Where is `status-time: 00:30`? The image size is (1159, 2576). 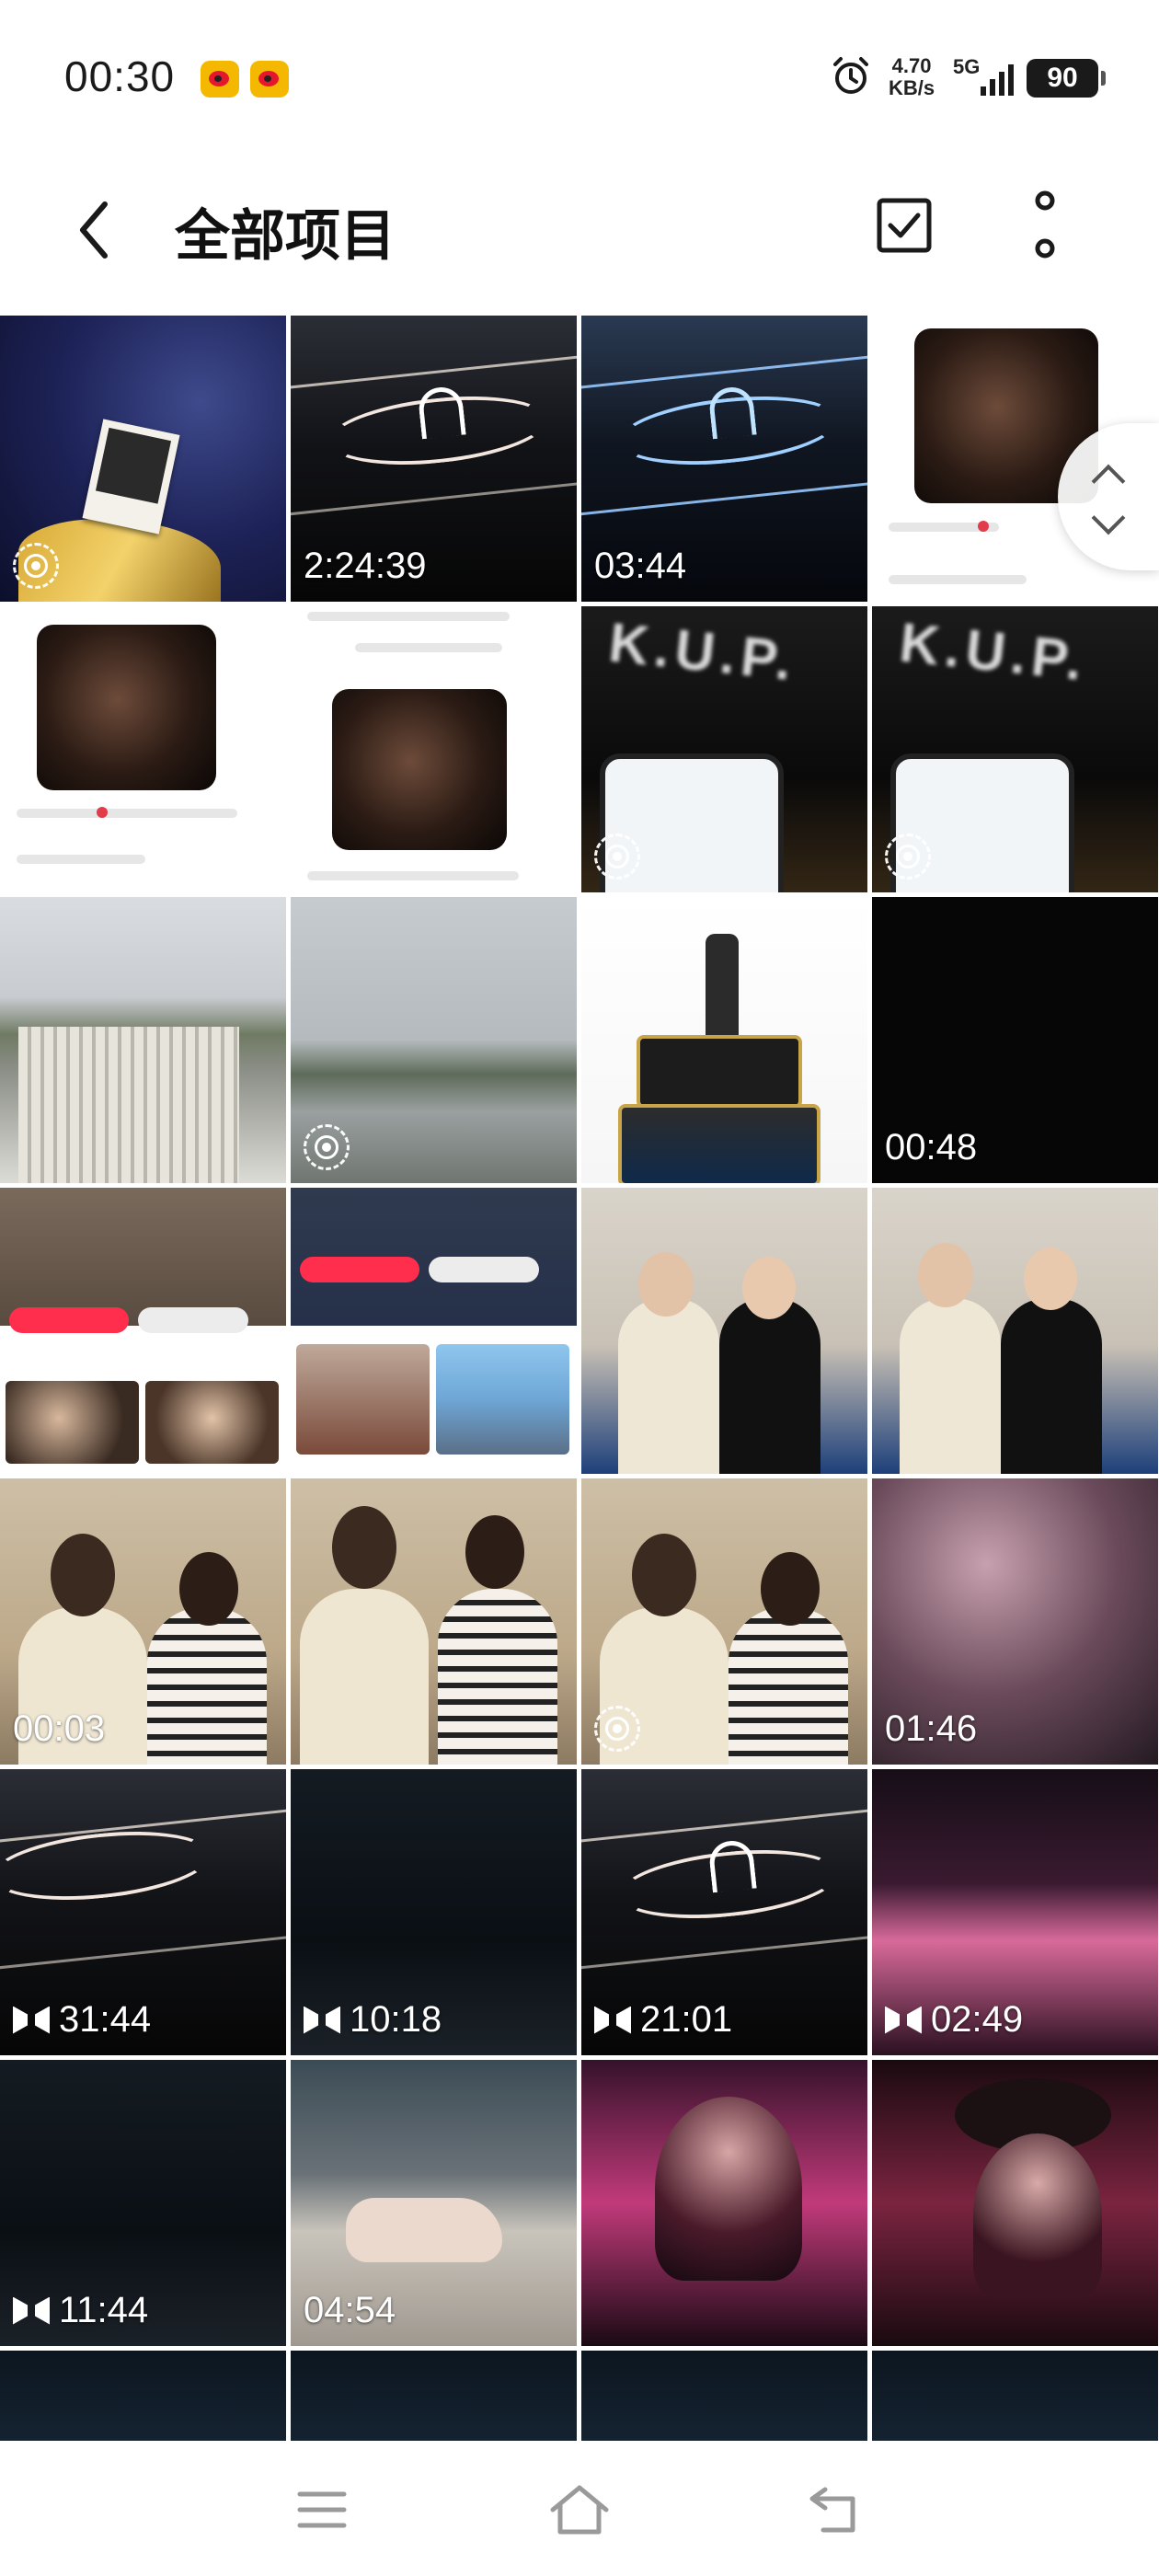 status-time: 00:30 is located at coordinates (120, 76).